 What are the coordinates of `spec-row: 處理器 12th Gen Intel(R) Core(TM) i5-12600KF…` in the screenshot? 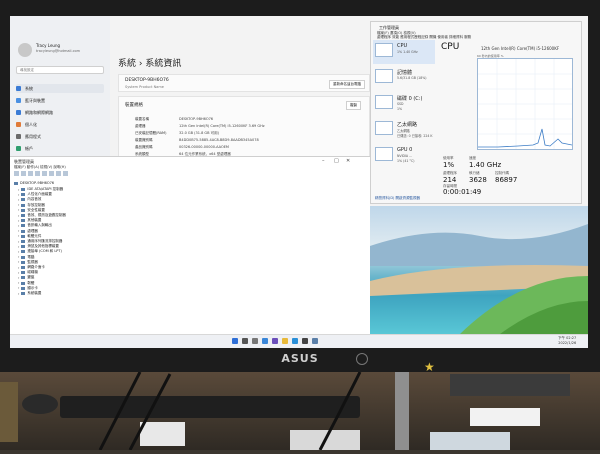 It's located at (200, 126).